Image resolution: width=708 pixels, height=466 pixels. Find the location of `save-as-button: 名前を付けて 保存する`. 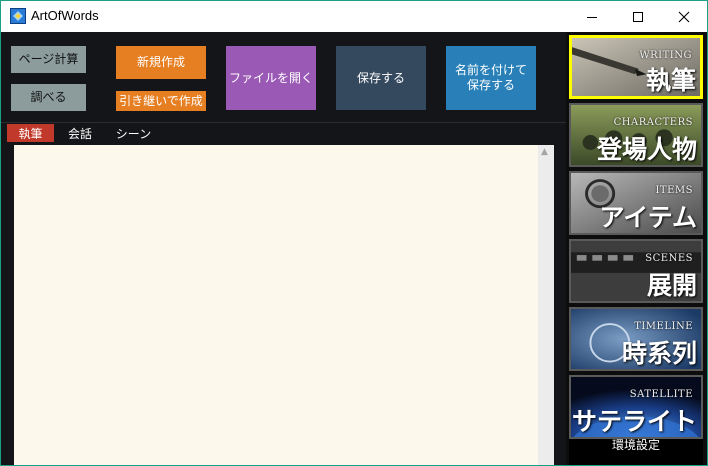

save-as-button: 名前を付けて 保存する is located at coordinates (491, 78).